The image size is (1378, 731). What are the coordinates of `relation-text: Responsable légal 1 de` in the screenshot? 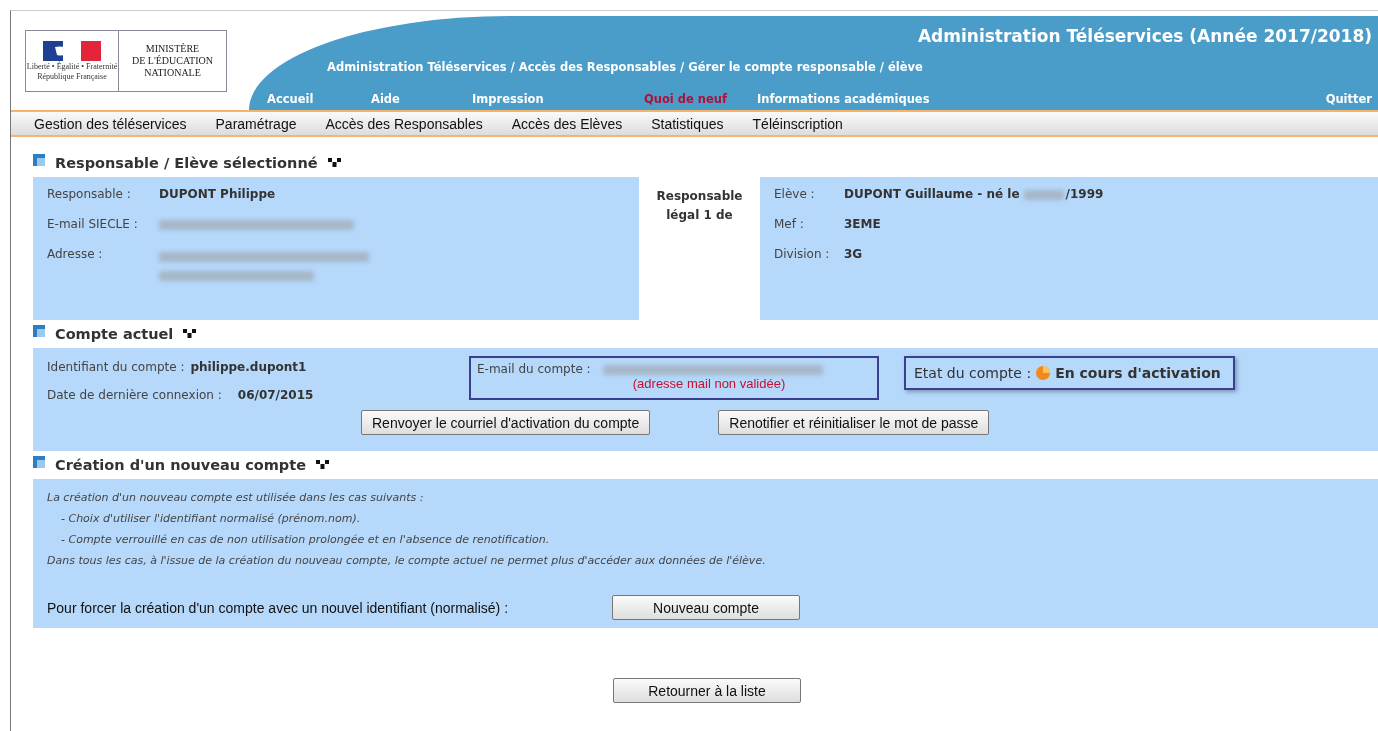 It's located at (699, 206).